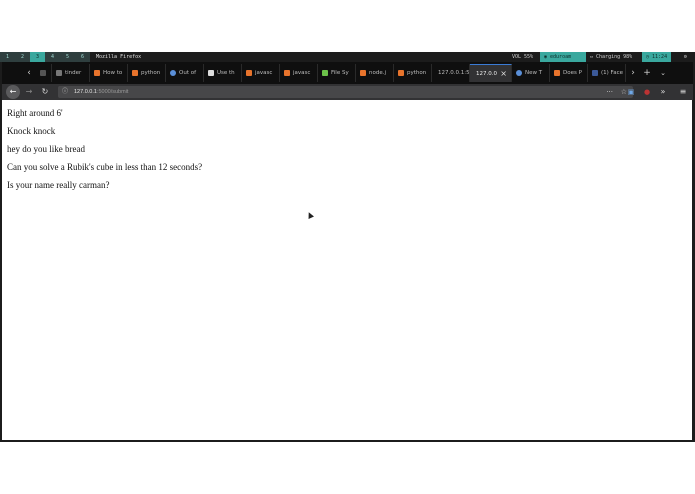 This screenshot has height=494, width=695. I want to click on battery-status: ▭ Charging 98%, so click(611, 57).